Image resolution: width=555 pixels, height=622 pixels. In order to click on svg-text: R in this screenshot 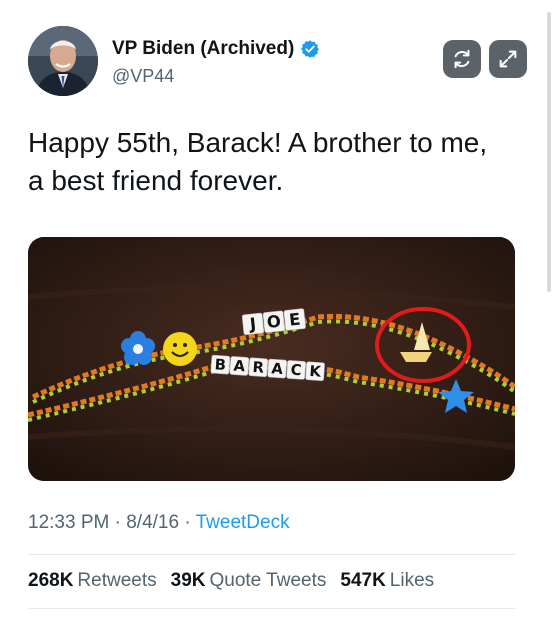, I will do `click(258, 368)`.